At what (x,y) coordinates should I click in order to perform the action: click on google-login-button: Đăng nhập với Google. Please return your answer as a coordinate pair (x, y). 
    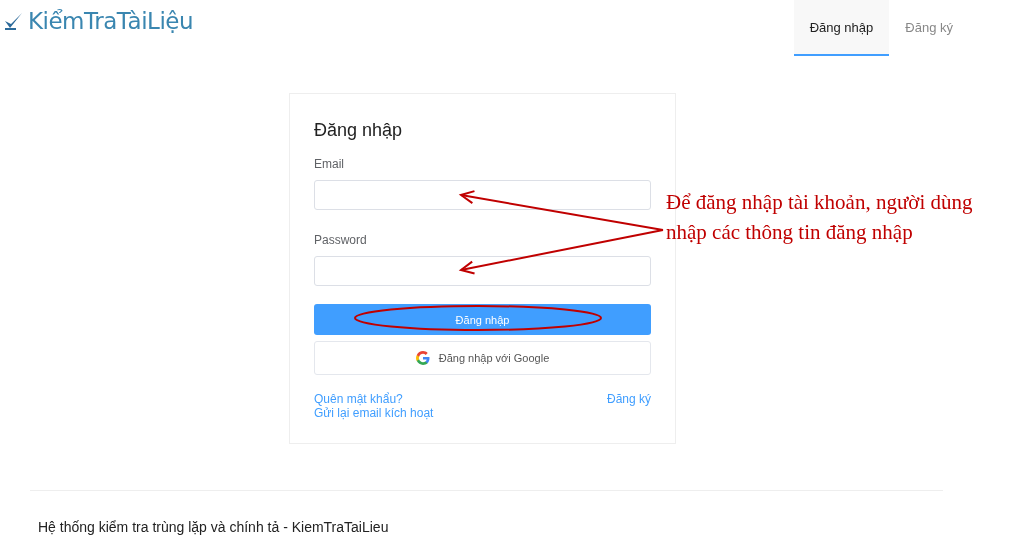
    Looking at the image, I should click on (482, 358).